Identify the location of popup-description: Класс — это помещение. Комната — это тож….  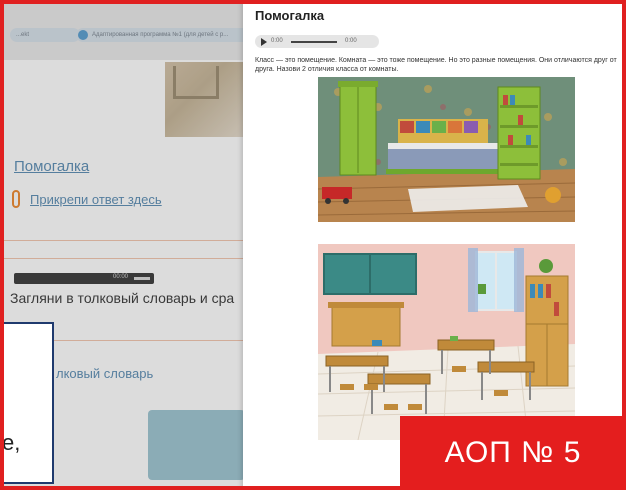
(436, 65).